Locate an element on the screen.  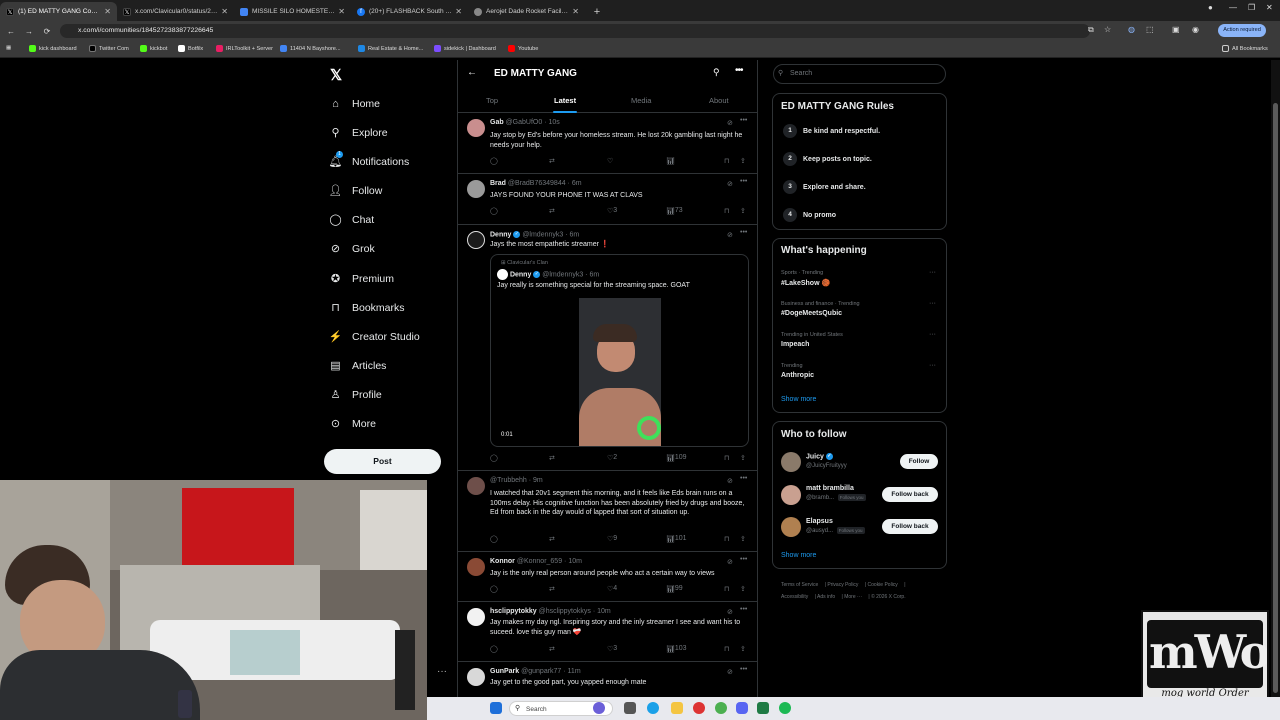
bookmark-item: Botfilx is located at coordinates (190, 48).